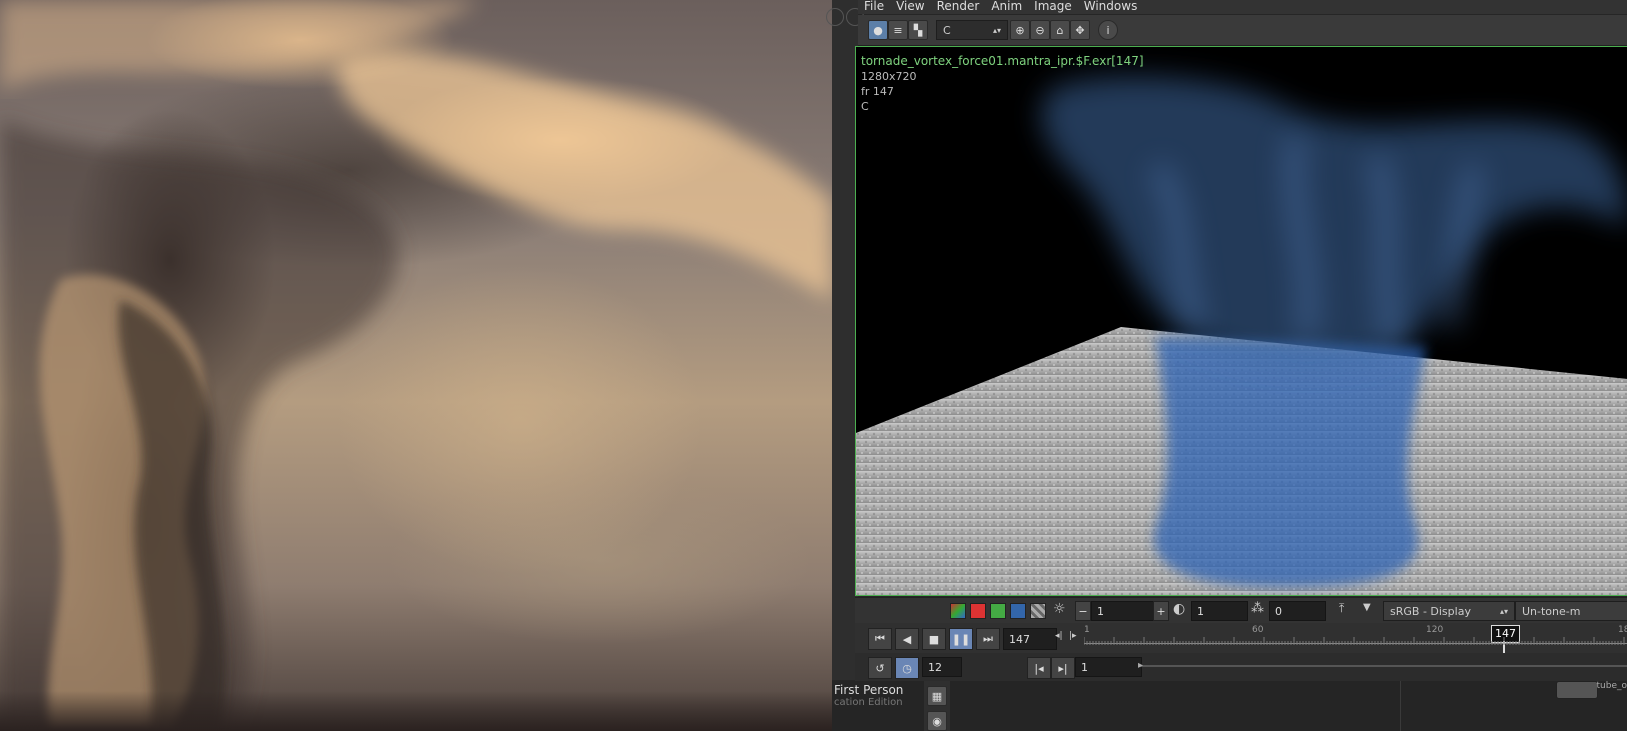 Image resolution: width=1627 pixels, height=731 pixels. I want to click on menu-anim: Anim, so click(1006, 7).